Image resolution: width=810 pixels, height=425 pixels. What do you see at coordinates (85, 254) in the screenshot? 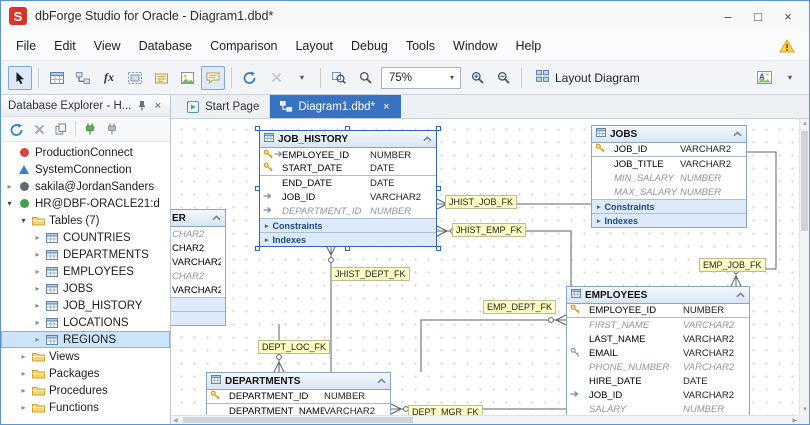
I see `tree-item-departments: ▸ DEPARTMENTS` at bounding box center [85, 254].